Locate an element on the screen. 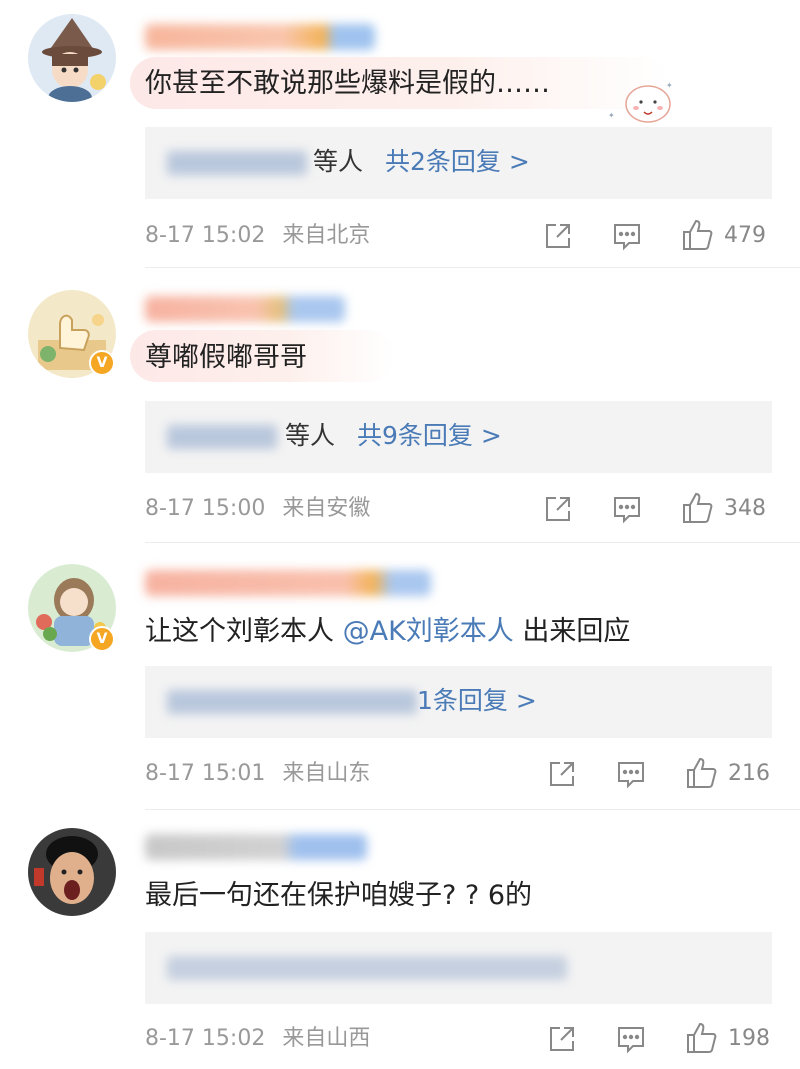  reply-count-link: 1条回复 > is located at coordinates (477, 700).